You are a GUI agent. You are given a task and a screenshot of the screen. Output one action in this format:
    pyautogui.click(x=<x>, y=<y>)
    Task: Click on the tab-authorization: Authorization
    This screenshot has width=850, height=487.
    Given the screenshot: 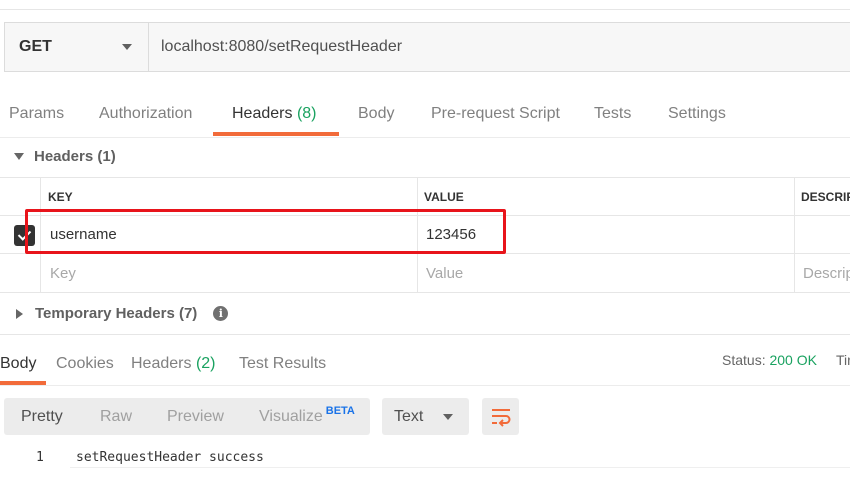 What is the action you would take?
    pyautogui.click(x=145, y=114)
    